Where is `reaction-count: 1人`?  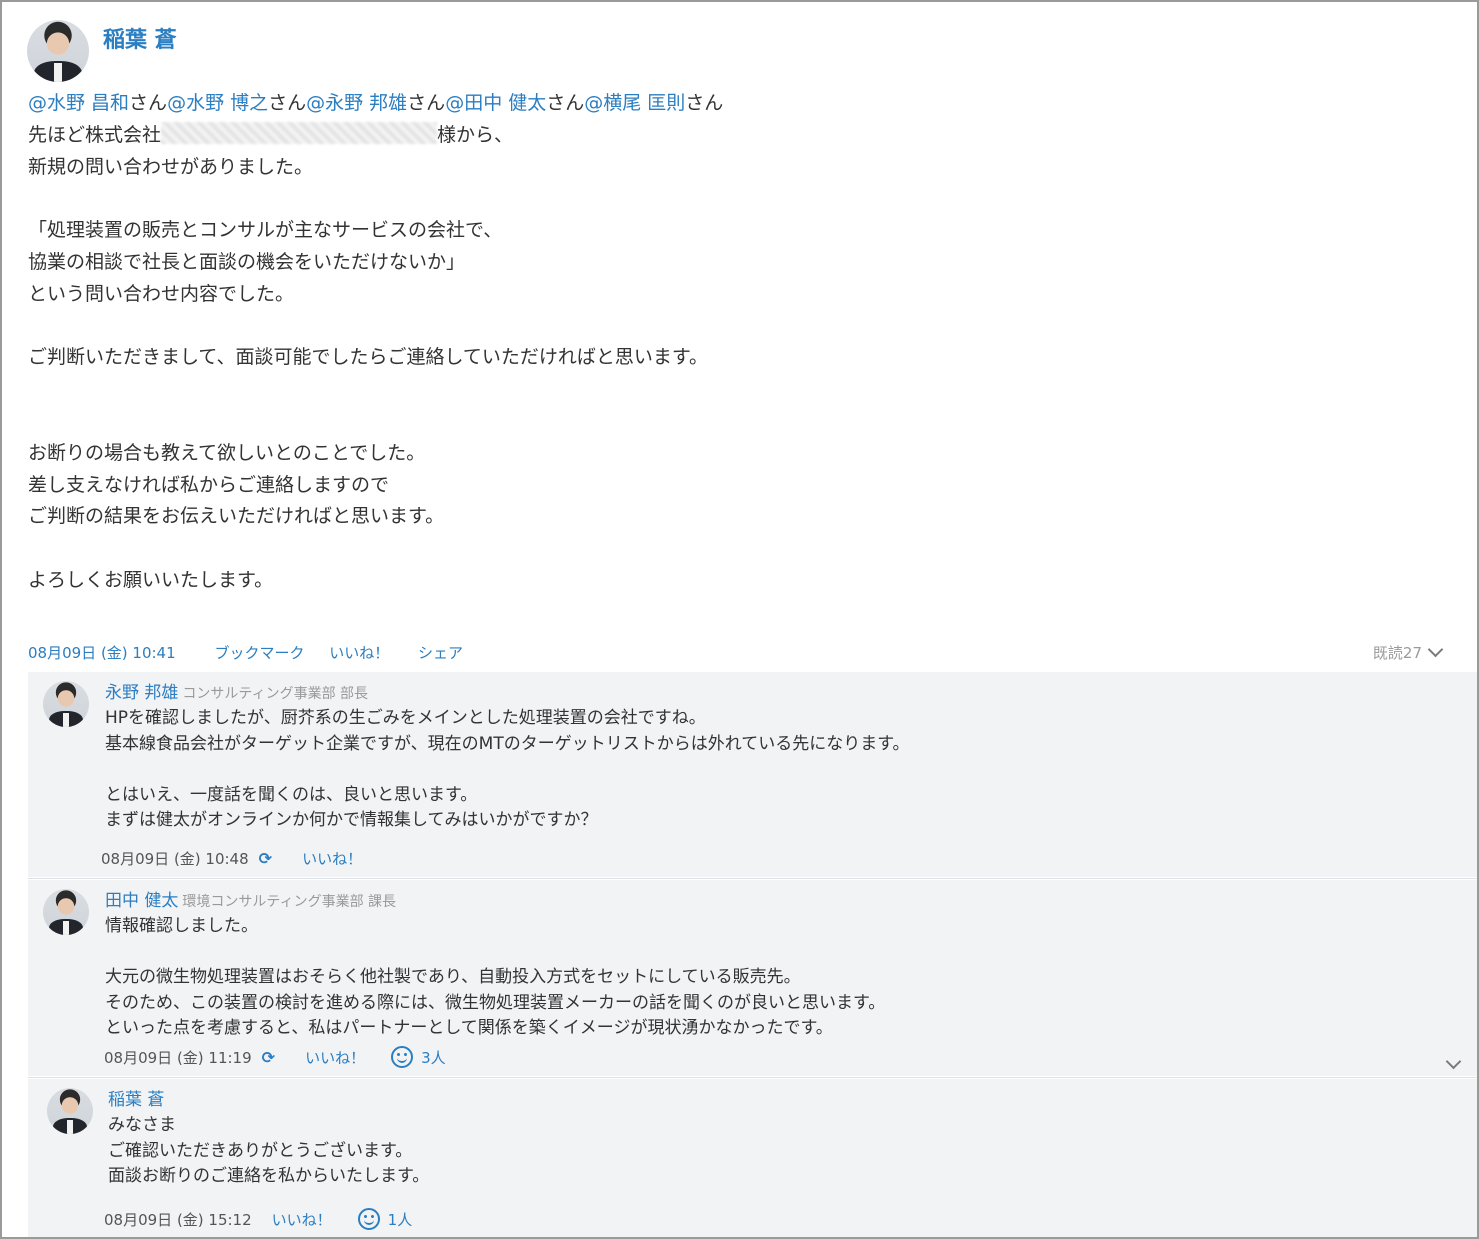 reaction-count: 1人 is located at coordinates (400, 1220).